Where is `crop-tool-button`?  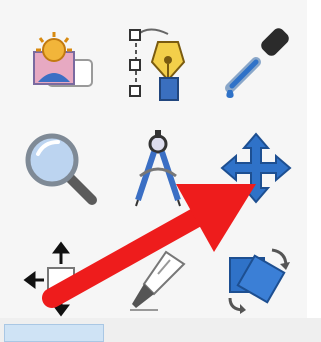 crop-tool-button is located at coordinates (158, 278).